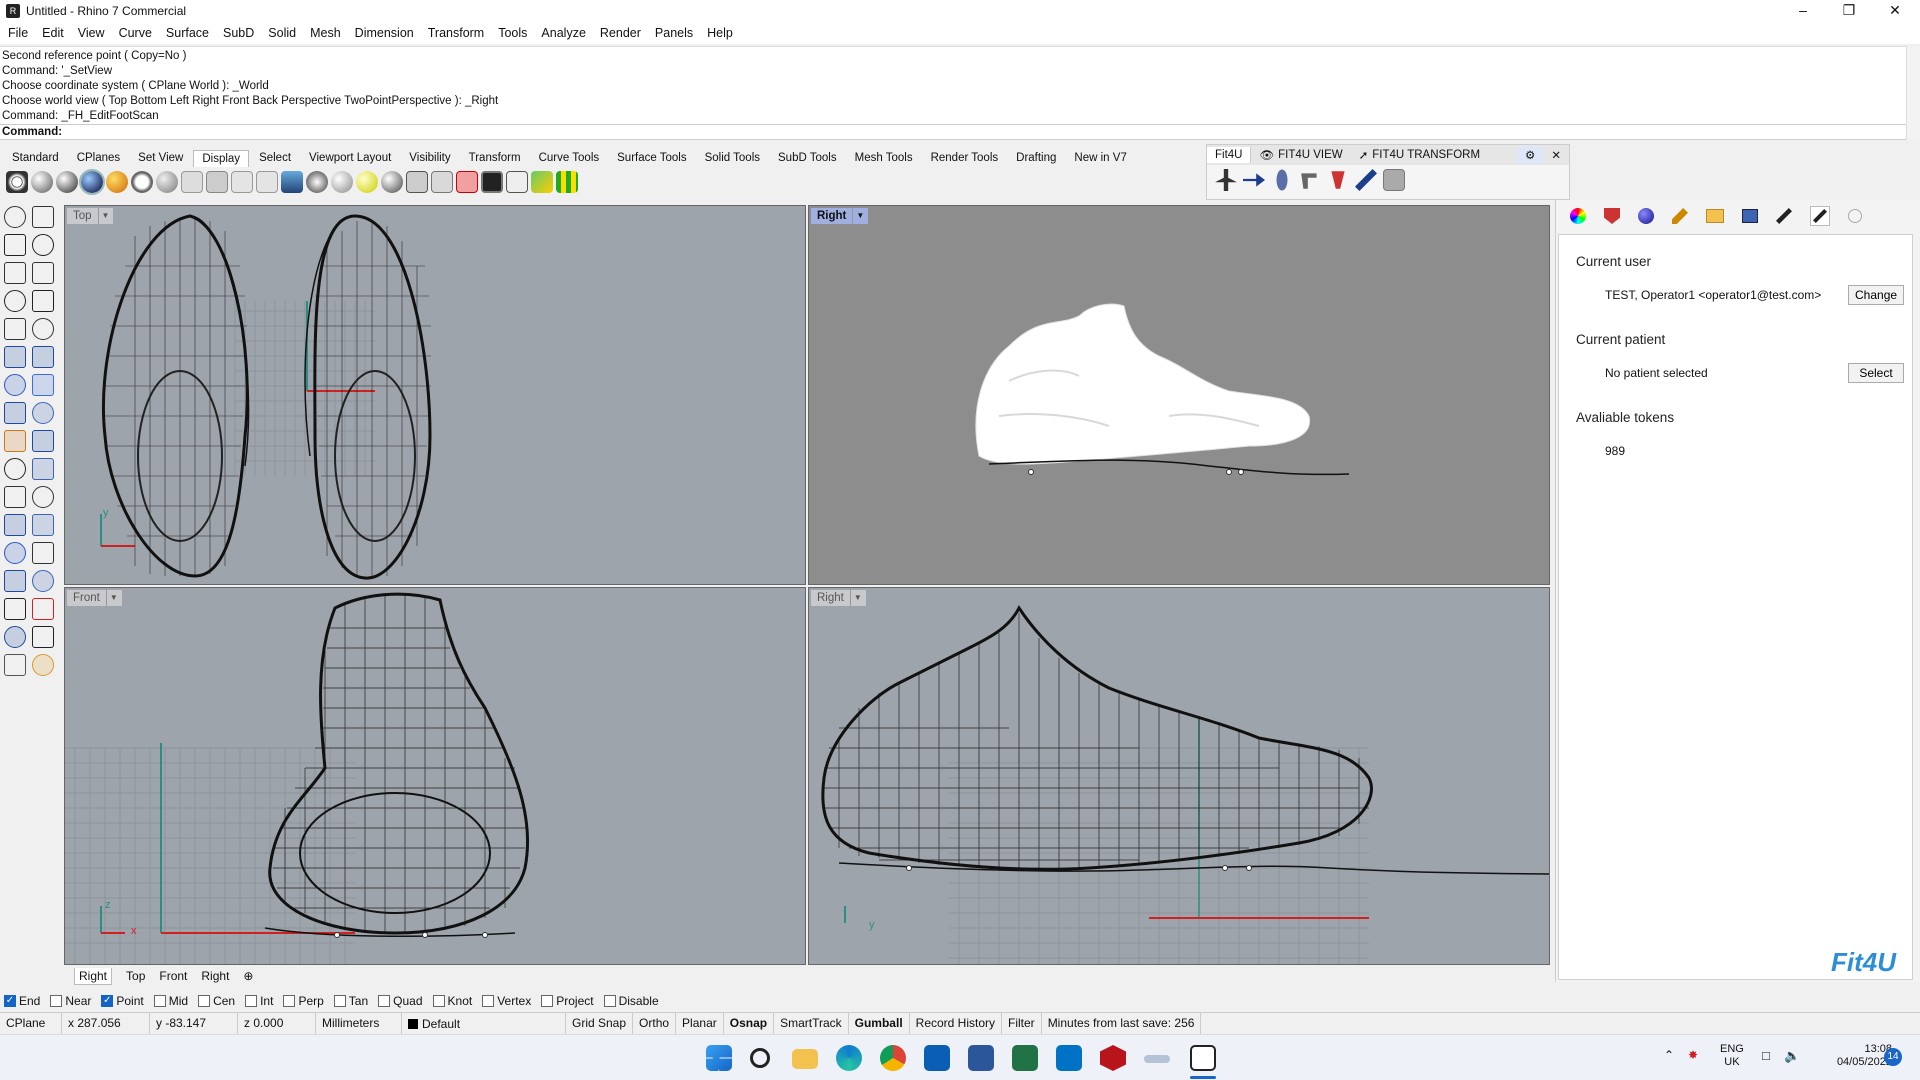 This screenshot has height=1080, width=1920. What do you see at coordinates (495, 158) in the screenshot?
I see `tab-transform: Transform` at bounding box center [495, 158].